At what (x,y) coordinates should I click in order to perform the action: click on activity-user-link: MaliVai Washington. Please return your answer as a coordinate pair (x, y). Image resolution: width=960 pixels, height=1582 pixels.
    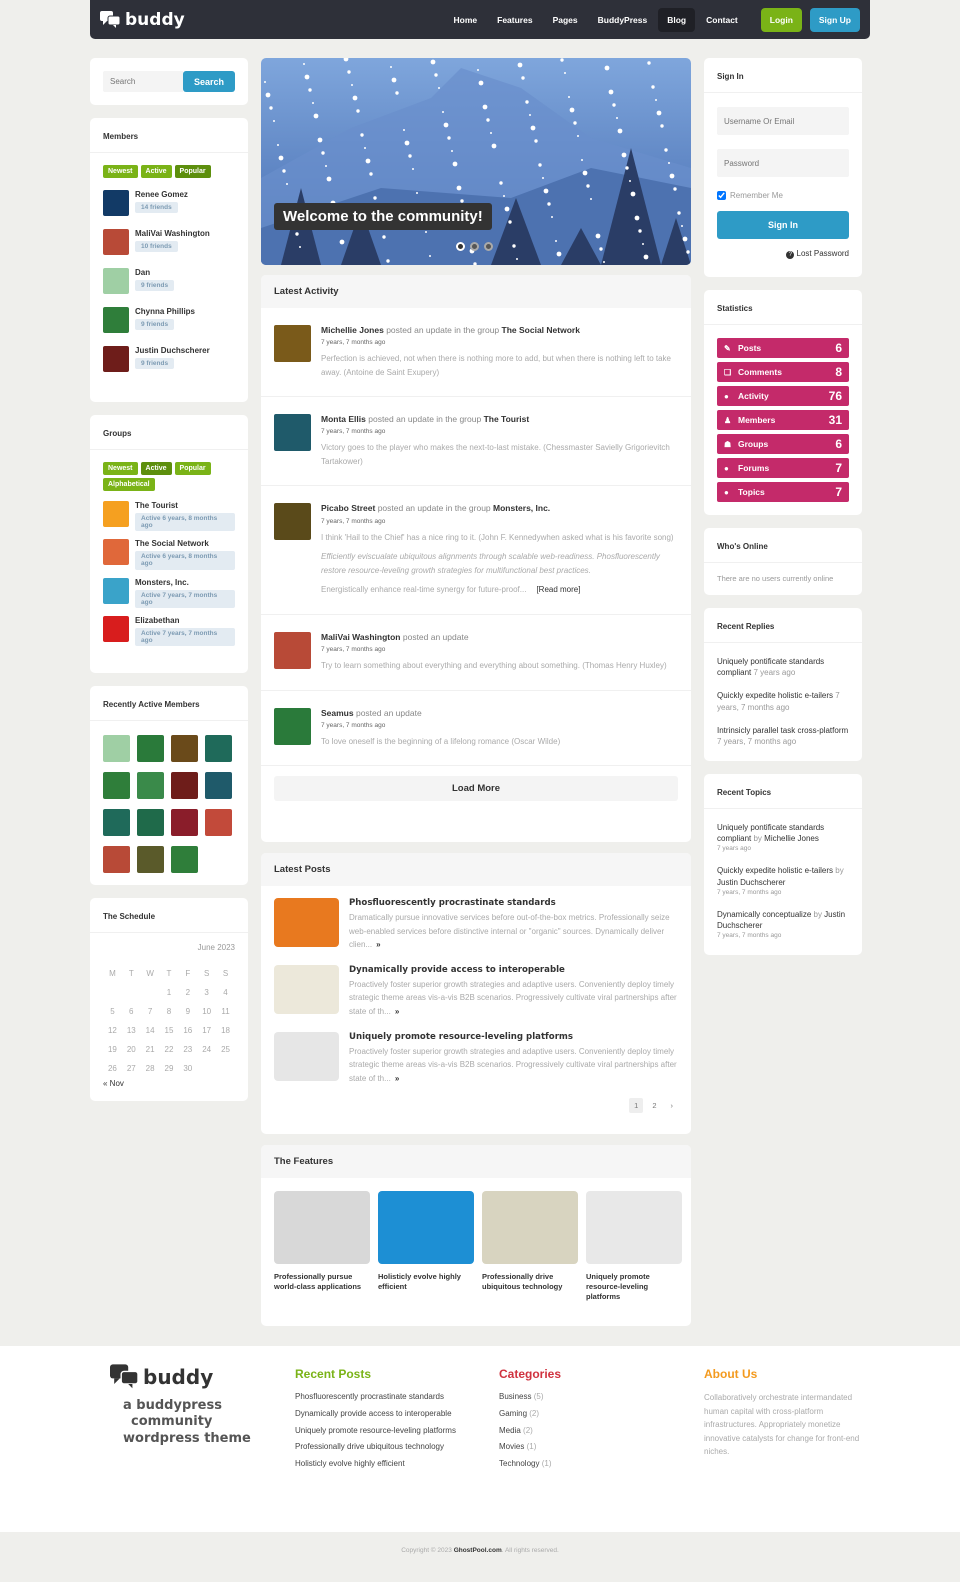
    Looking at the image, I should click on (361, 637).